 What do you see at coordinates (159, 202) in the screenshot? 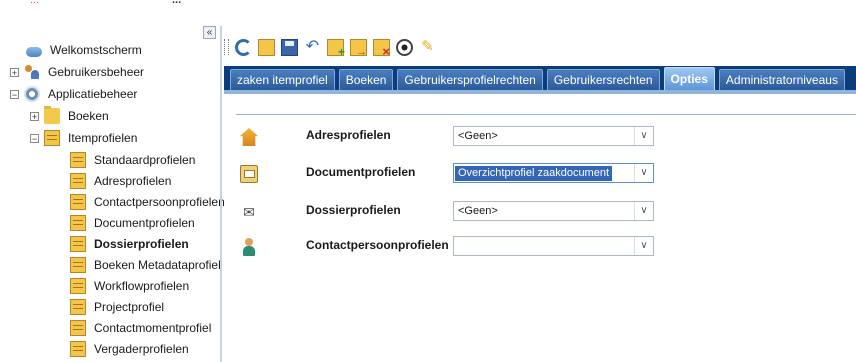
I see `tree-item-label: Contactpersoonprofielen` at bounding box center [159, 202].